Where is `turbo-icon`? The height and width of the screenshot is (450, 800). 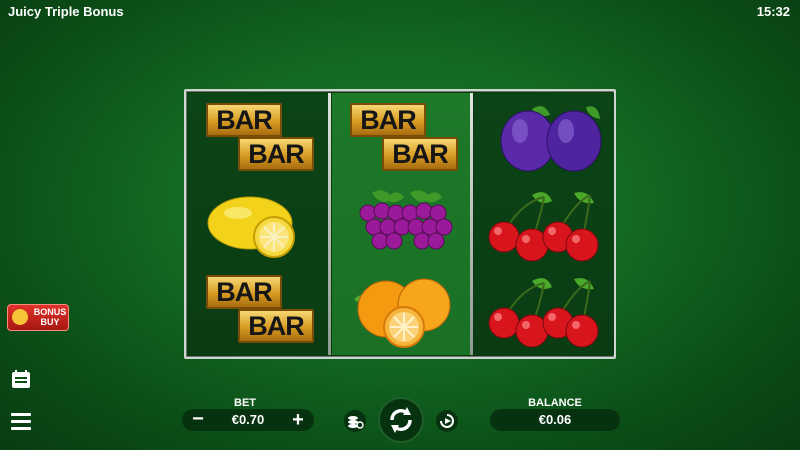
turbo-icon is located at coordinates (447, 421).